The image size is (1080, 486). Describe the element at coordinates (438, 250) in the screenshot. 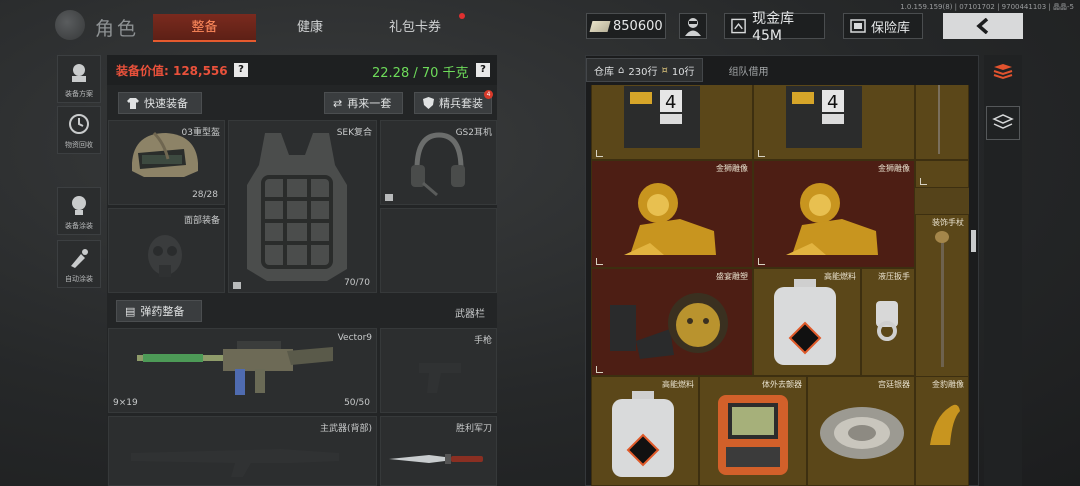

I see `empty-slot` at that location.